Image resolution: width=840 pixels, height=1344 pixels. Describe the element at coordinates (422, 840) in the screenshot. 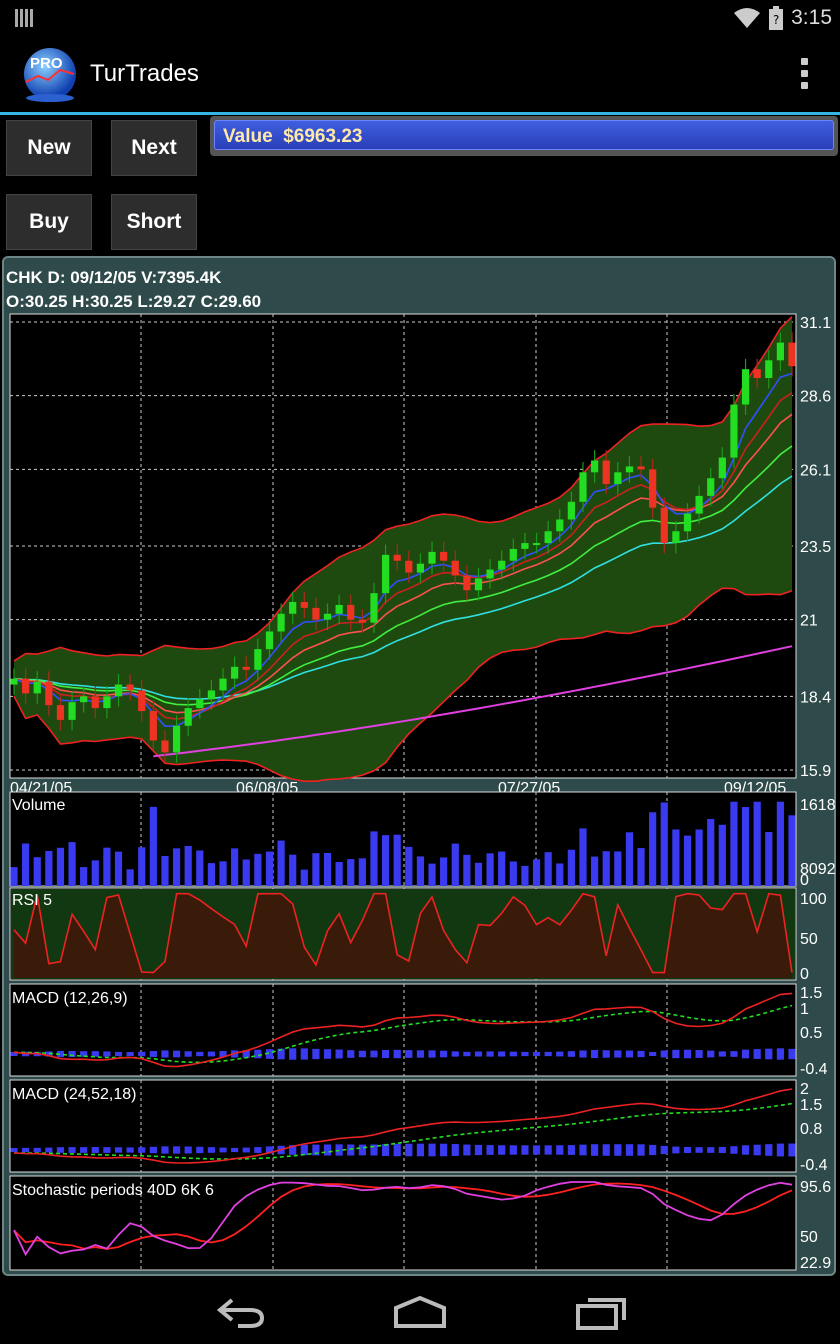

I see `volume-pane: Volume 161880920` at that location.